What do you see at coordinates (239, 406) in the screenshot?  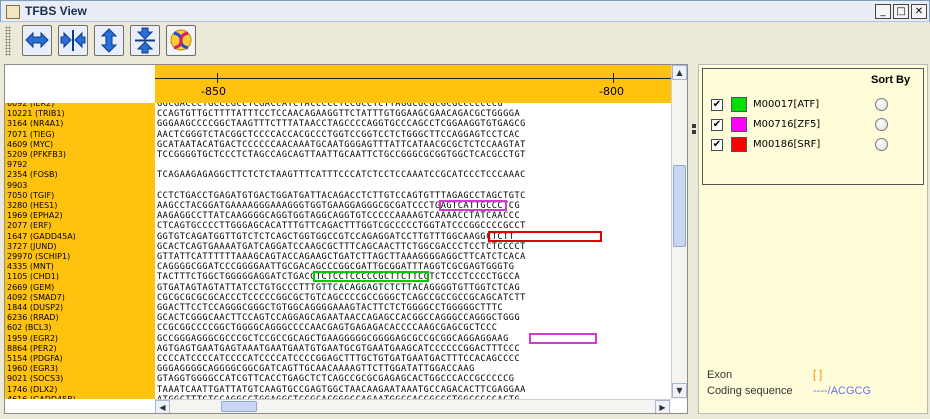 I see `horizontal-scroll-thumb` at bounding box center [239, 406].